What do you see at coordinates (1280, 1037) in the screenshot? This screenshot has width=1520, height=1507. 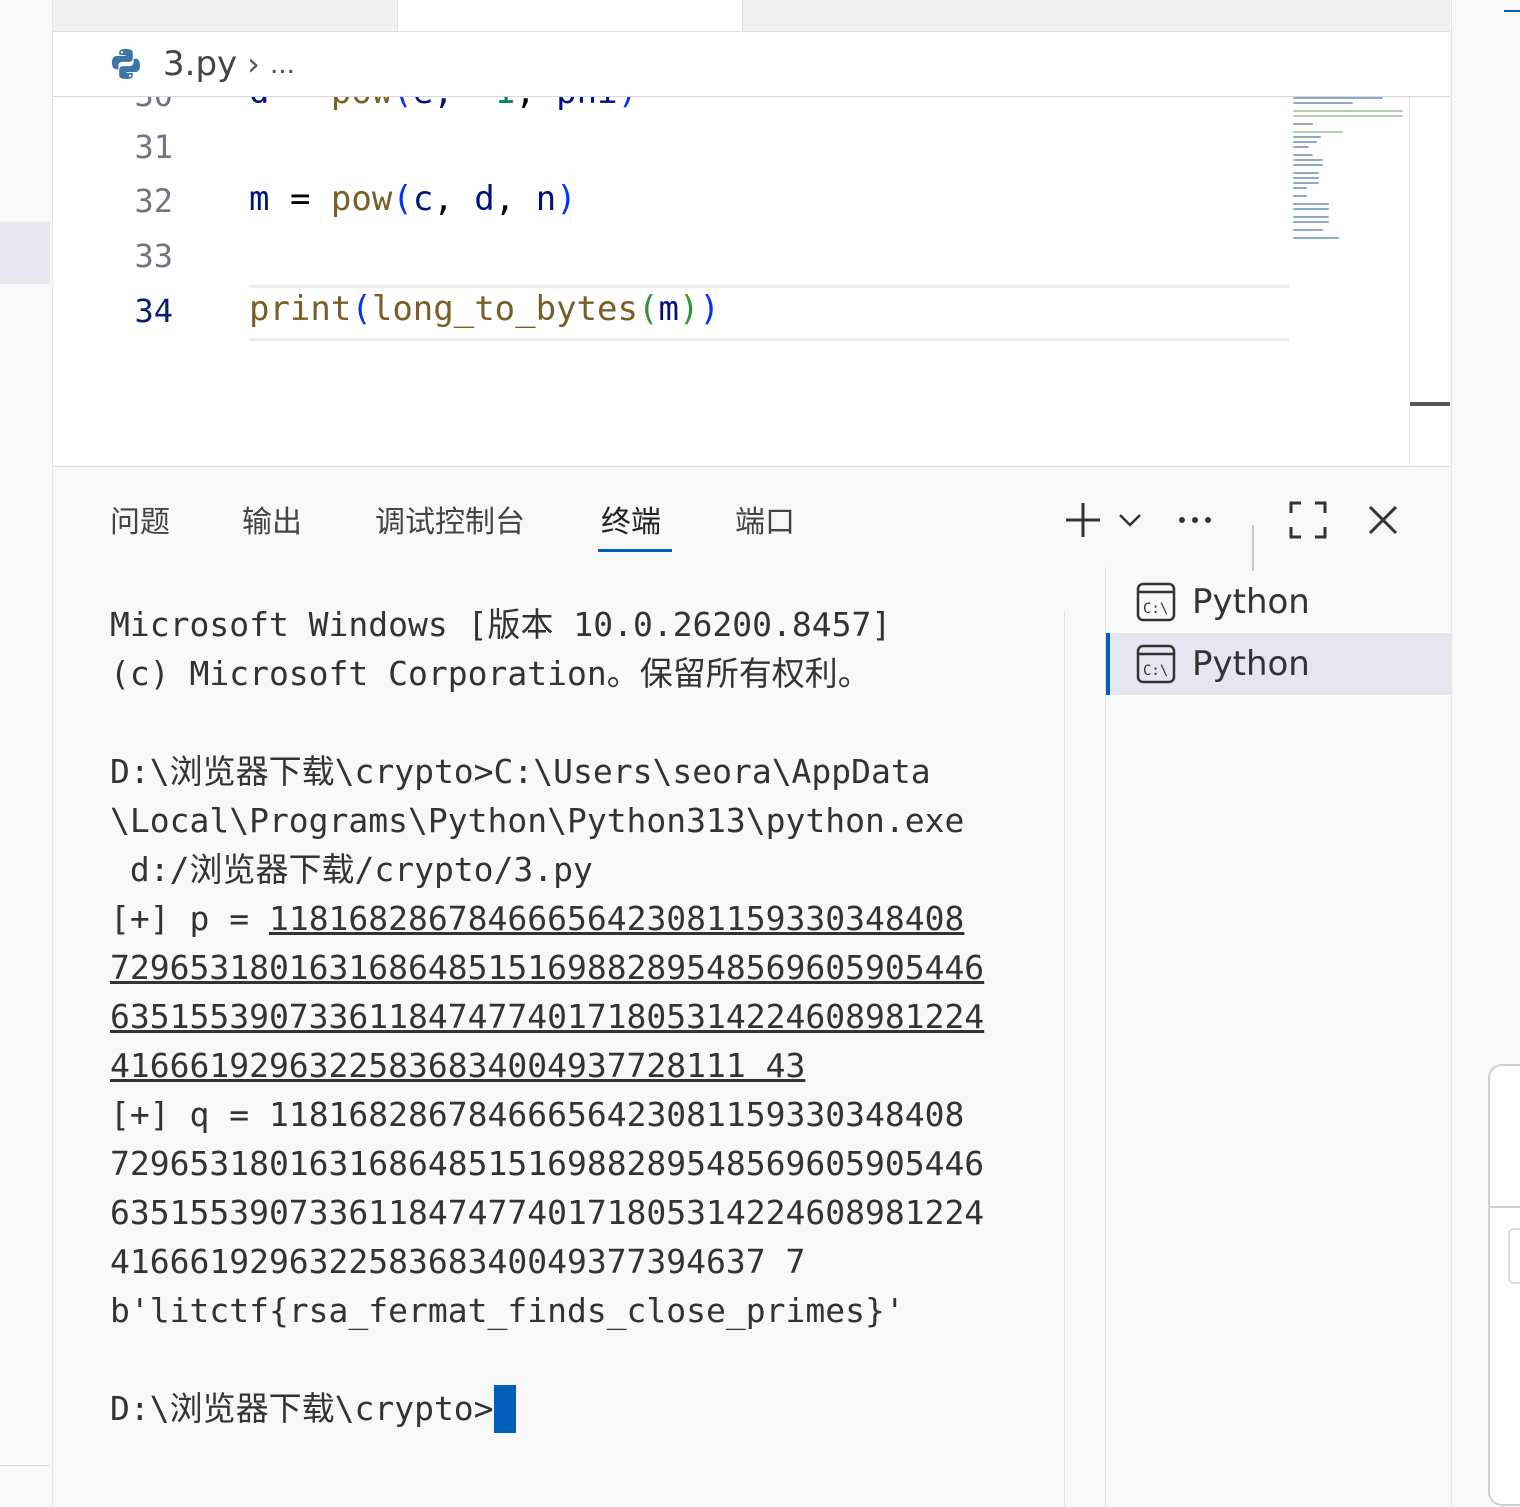 I see `terminal-tabs-list: C:\ Python C:\ Python` at bounding box center [1280, 1037].